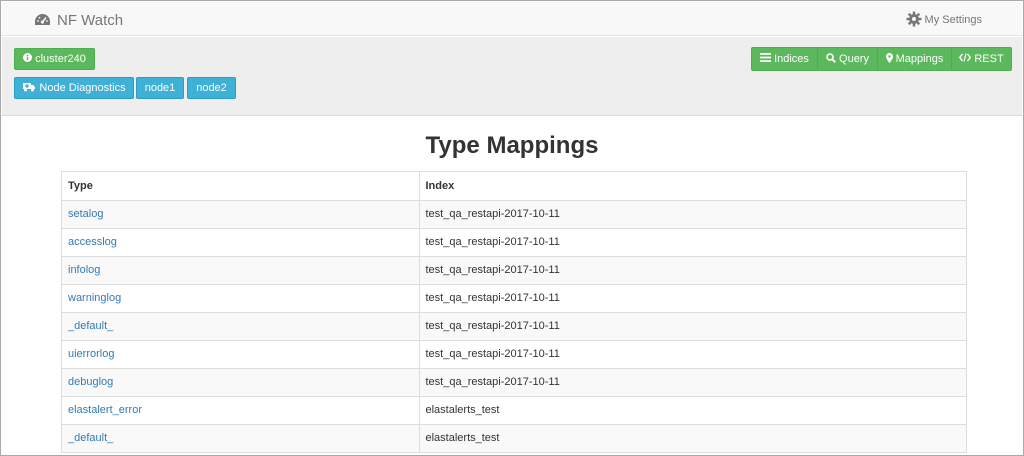  I want to click on dashboard-gauge-icon, so click(42, 20).